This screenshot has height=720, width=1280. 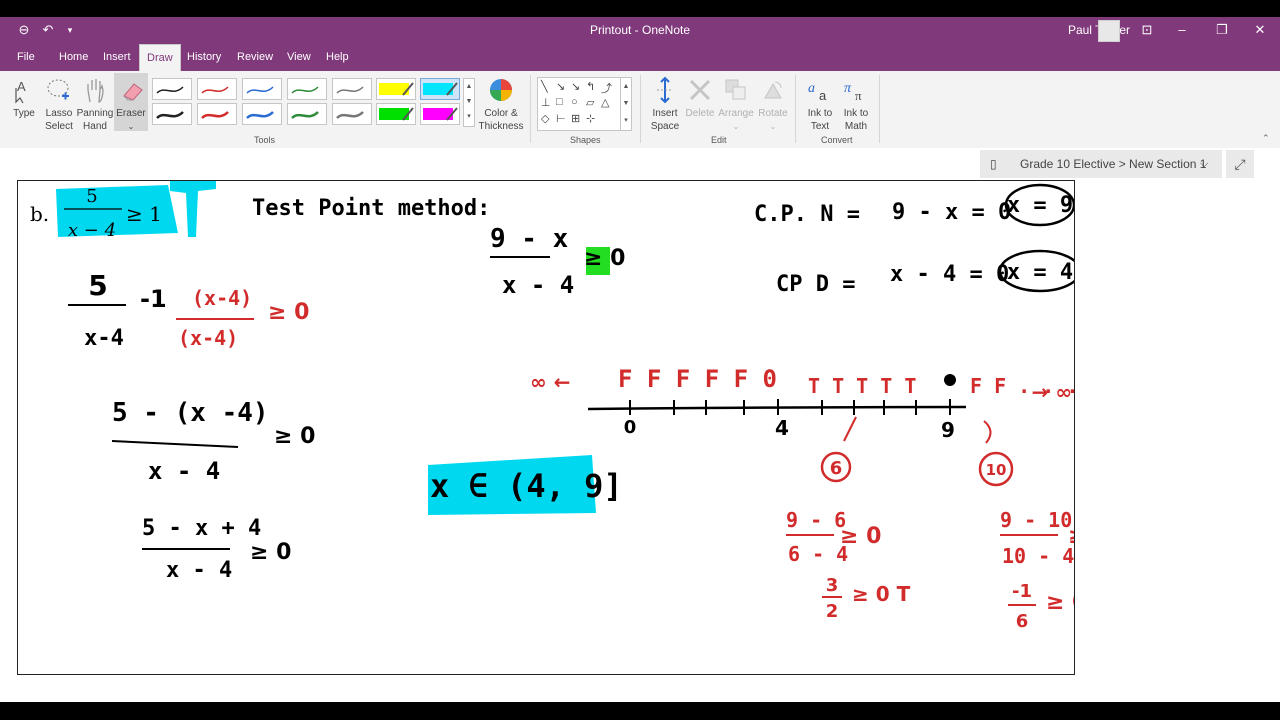 What do you see at coordinates (836, 468) in the screenshot?
I see `test-point-6: 6` at bounding box center [836, 468].